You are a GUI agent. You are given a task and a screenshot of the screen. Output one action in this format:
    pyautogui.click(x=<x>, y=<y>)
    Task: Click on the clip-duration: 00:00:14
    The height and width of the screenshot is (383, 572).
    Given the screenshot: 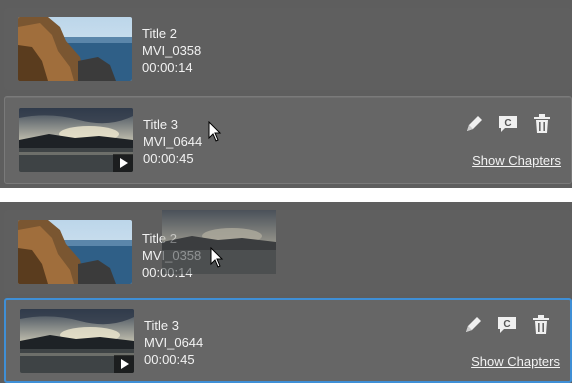 What is the action you would take?
    pyautogui.click(x=167, y=67)
    